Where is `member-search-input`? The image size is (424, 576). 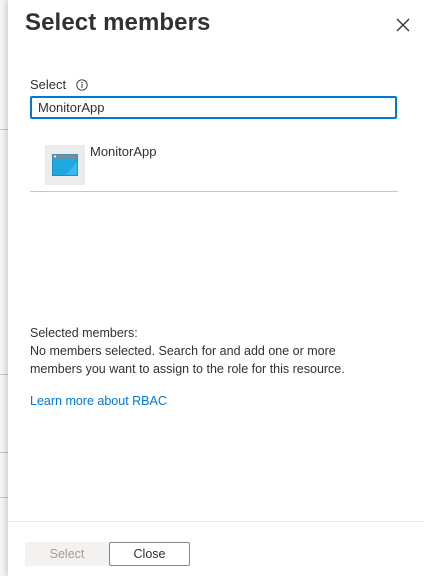 member-search-input is located at coordinates (213, 107).